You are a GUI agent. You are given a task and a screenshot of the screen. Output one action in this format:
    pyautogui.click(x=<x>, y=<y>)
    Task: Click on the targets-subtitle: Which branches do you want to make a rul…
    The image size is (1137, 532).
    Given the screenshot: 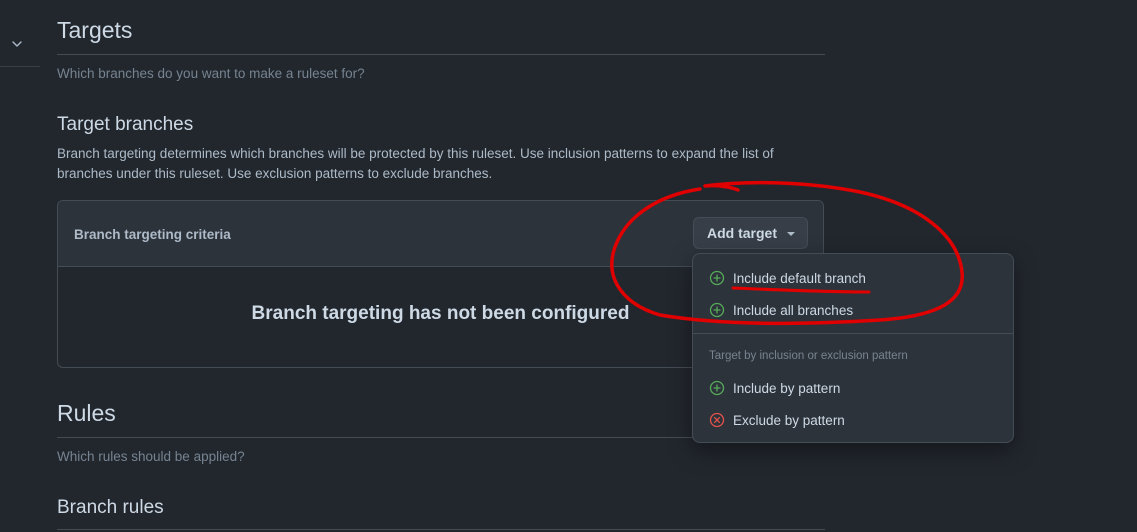 What is the action you would take?
    pyautogui.click(x=211, y=73)
    